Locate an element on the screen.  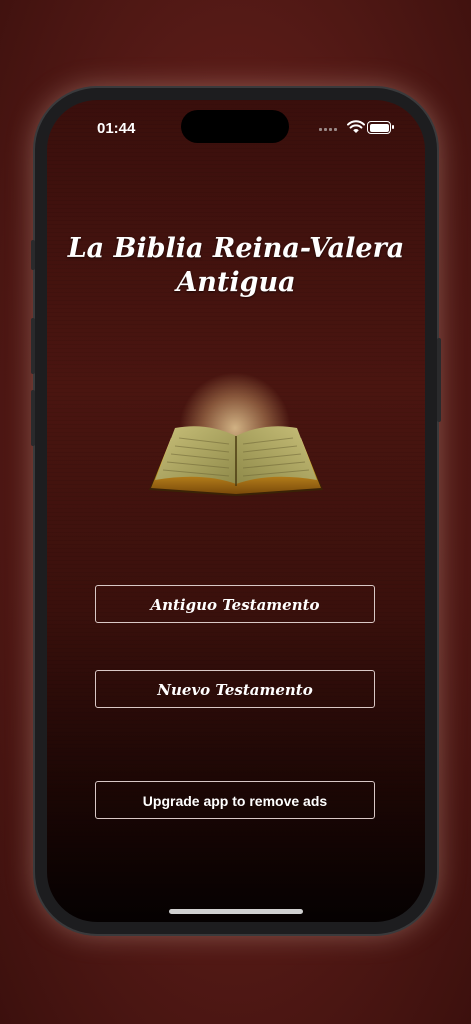
signal-icon is located at coordinates (329, 129).